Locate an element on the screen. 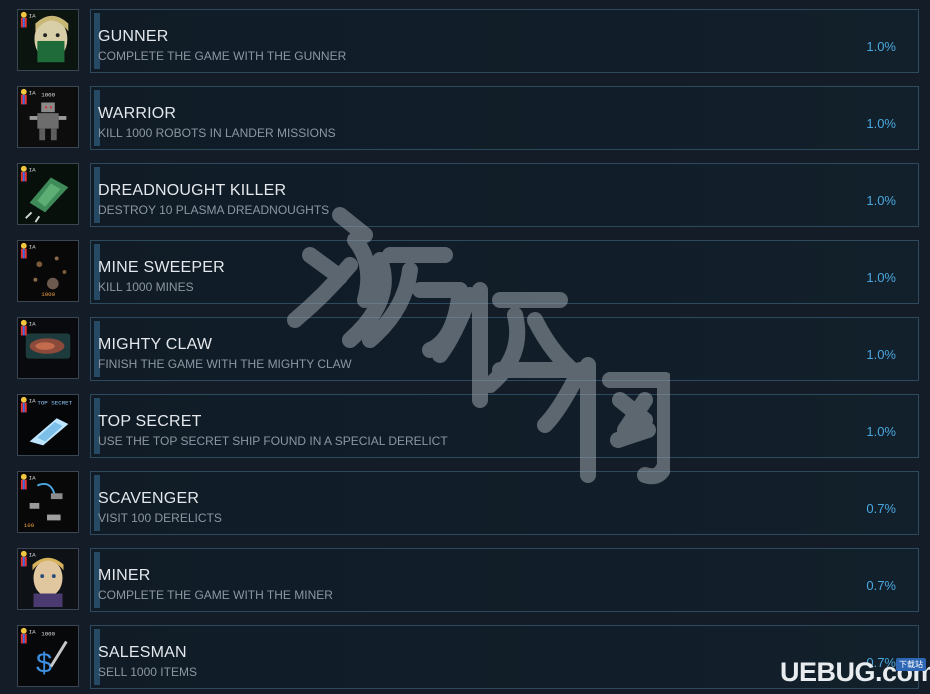 This screenshot has height=694, width=930. svg-text: TOP SECRET is located at coordinates (54, 403).